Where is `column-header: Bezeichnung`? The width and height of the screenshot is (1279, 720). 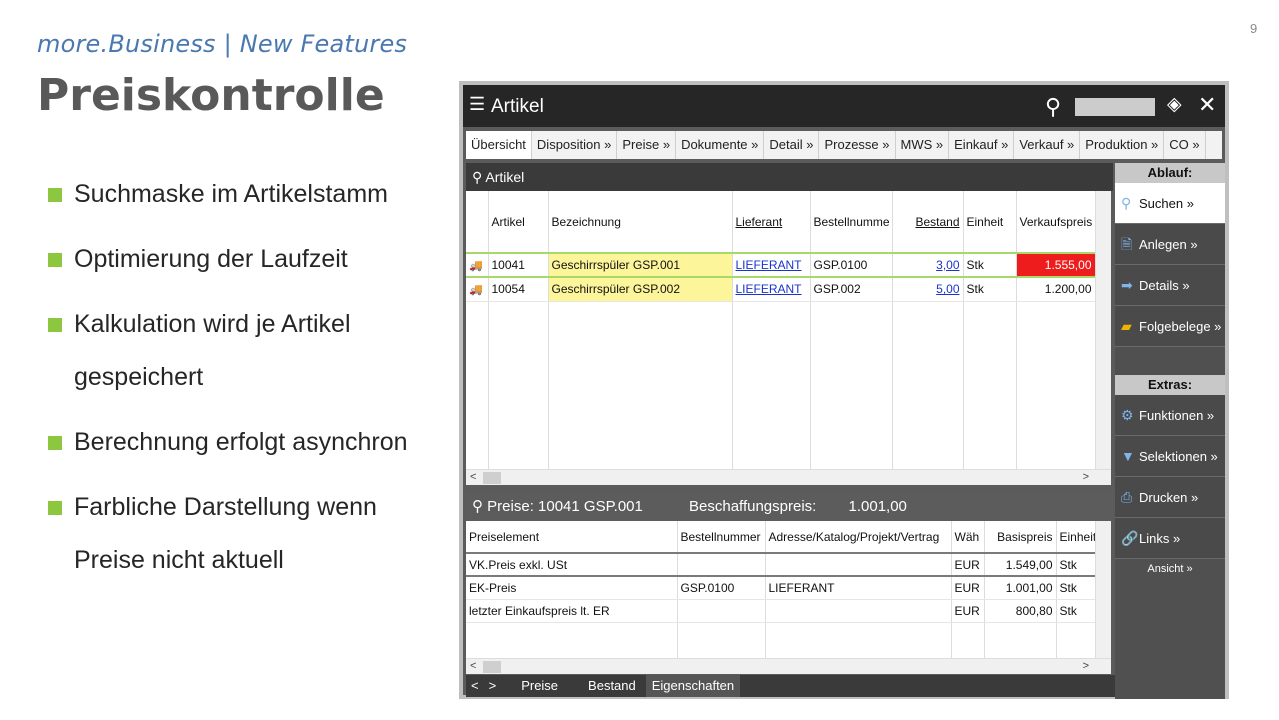
column-header: Bezeichnung is located at coordinates (640, 222).